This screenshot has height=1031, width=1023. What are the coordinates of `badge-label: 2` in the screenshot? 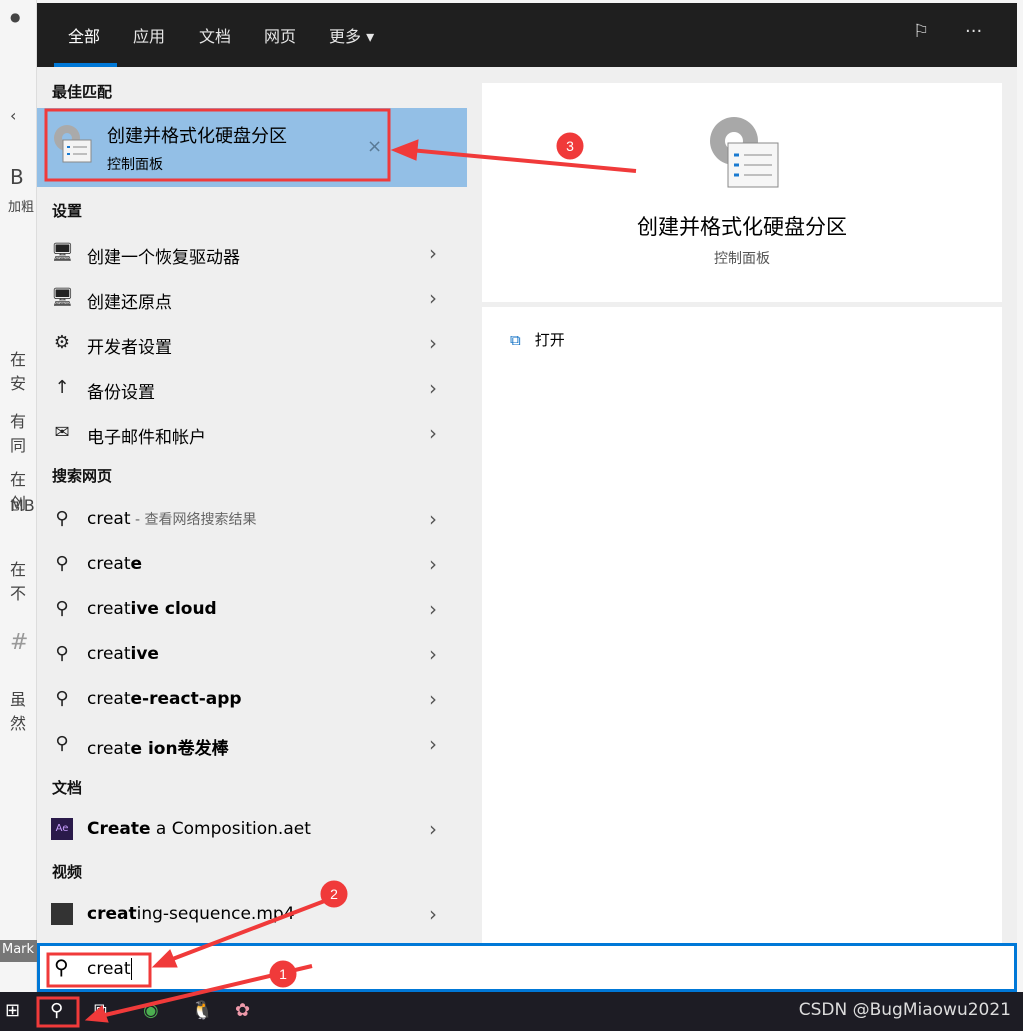 It's located at (334, 894).